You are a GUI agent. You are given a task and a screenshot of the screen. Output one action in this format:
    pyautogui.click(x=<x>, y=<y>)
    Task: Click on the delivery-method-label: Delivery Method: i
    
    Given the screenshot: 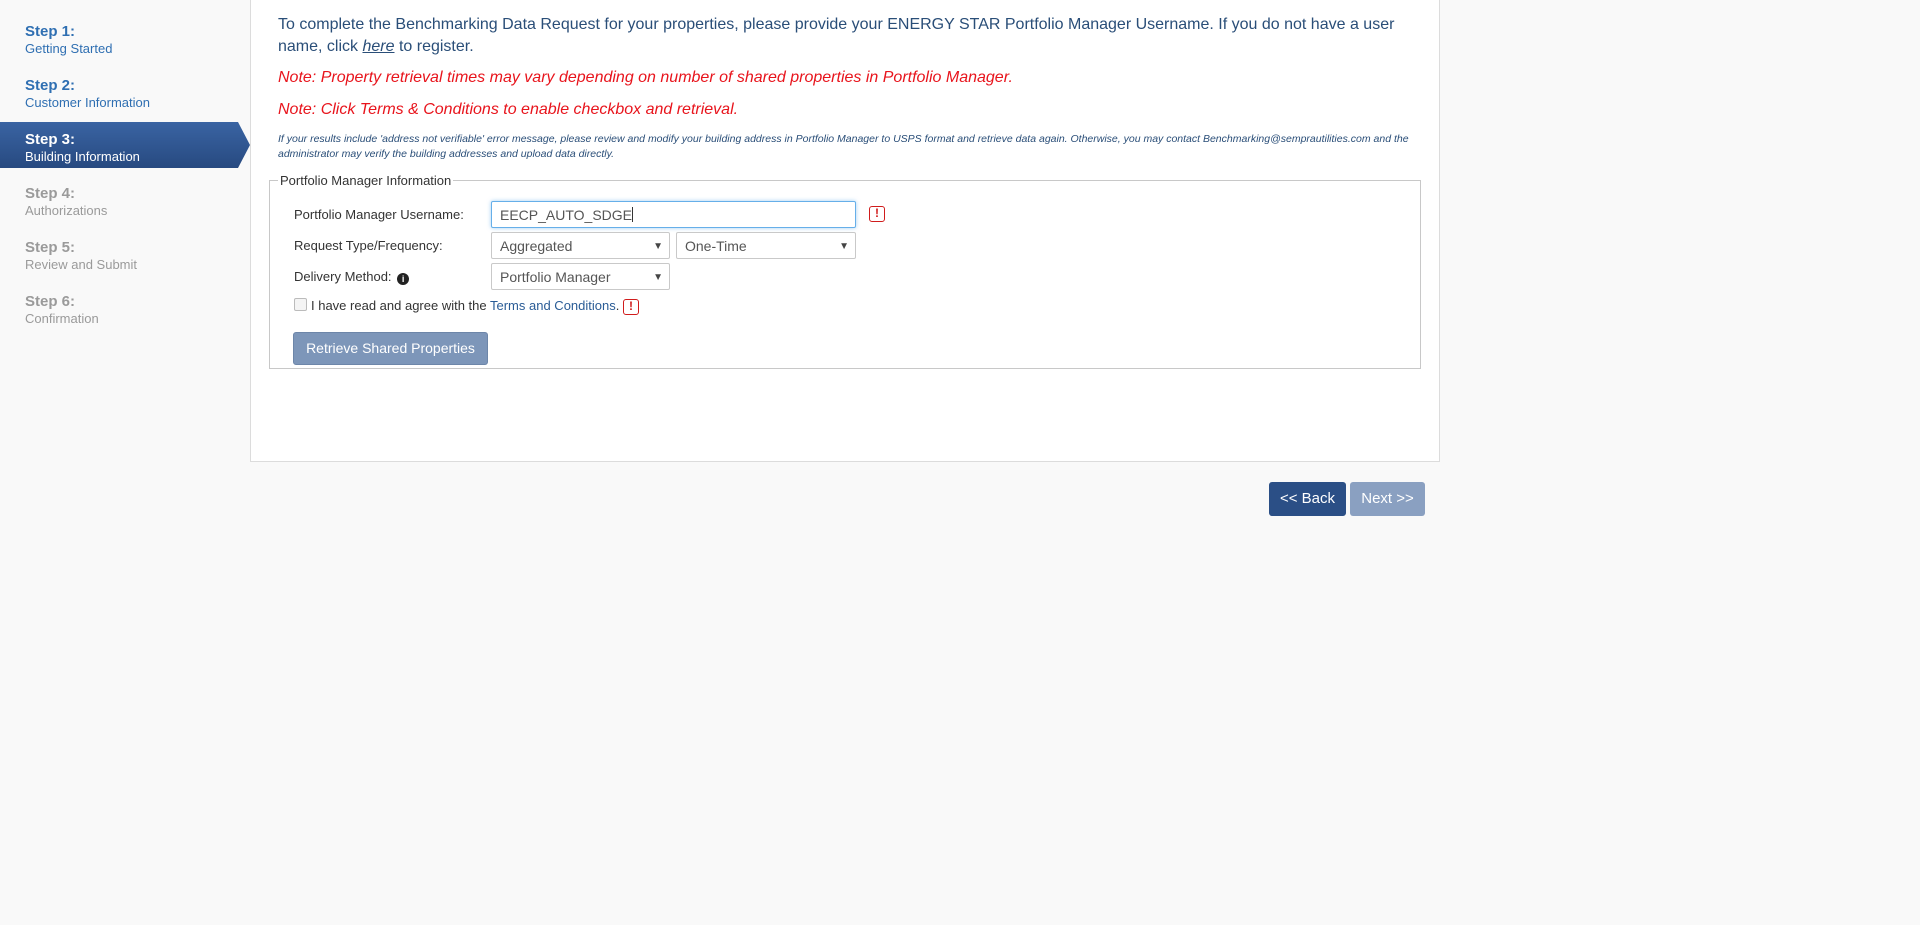 What is the action you would take?
    pyautogui.click(x=352, y=277)
    